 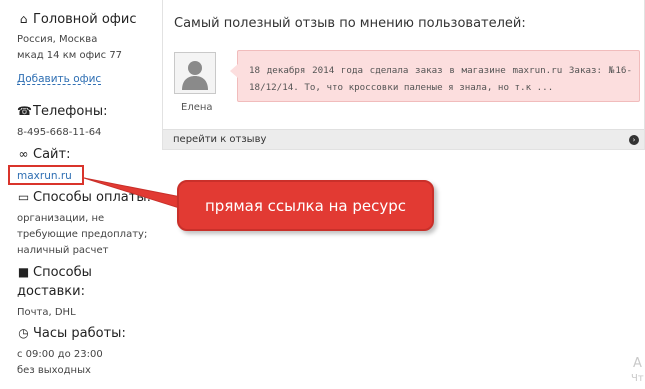 I want to click on annotation-callout: прямая ссылка на ресурс, so click(x=305, y=205).